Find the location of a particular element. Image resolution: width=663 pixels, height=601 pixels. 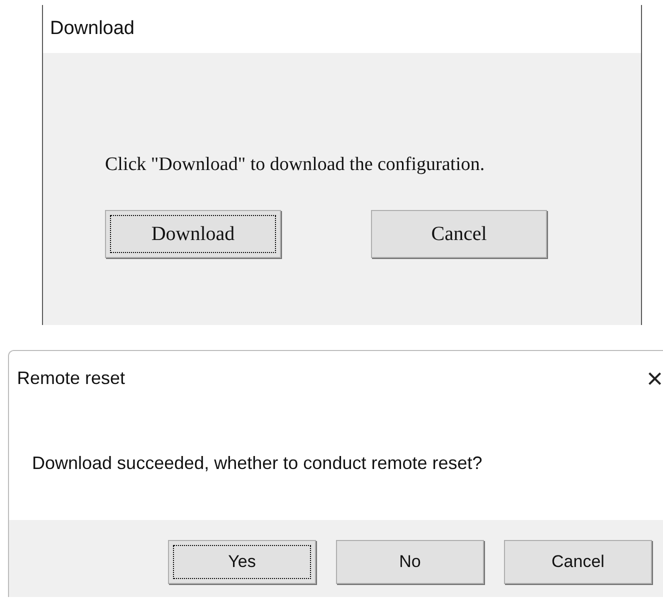

close-button: × is located at coordinates (654, 378).